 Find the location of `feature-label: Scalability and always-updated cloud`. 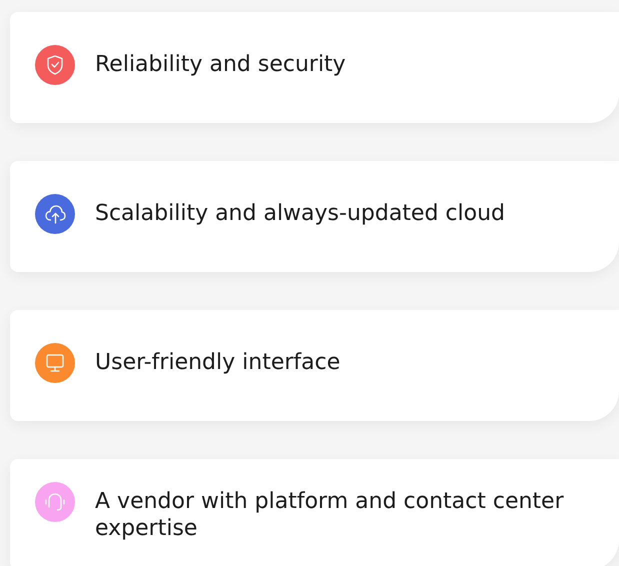

feature-label: Scalability and always-updated cloud is located at coordinates (300, 213).